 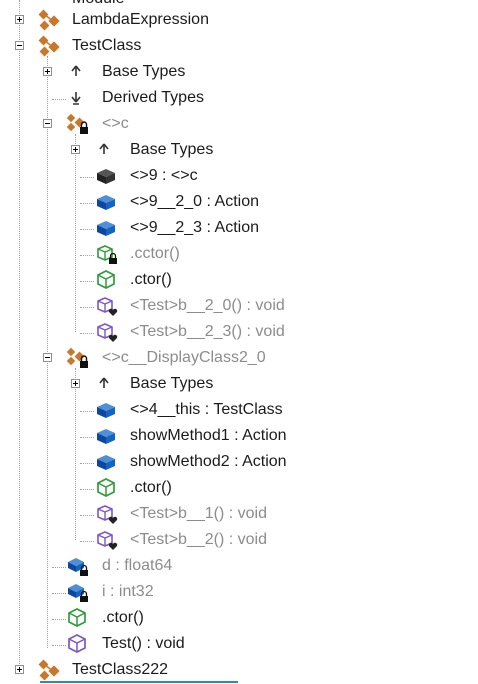 I want to click on tree-item-field: d : float64, so click(x=137, y=566).